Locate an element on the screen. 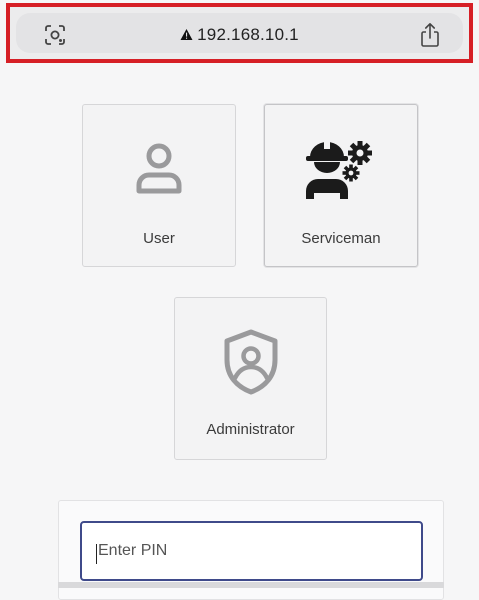 The height and width of the screenshot is (600, 479). address-bar: 192.168.10.1 is located at coordinates (239, 33).